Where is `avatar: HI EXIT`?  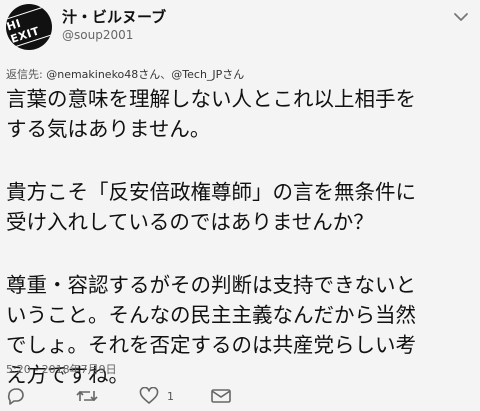
avatar: HI EXIT is located at coordinates (29, 27).